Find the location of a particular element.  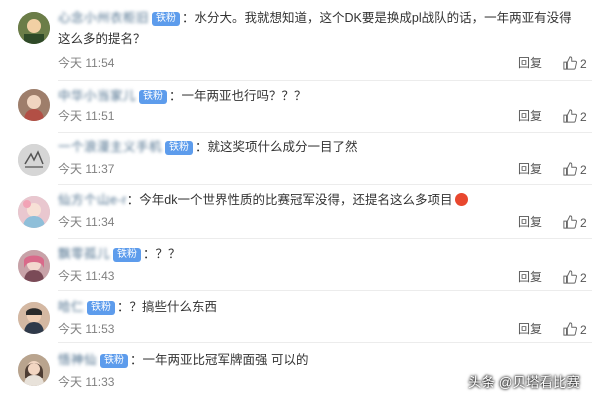

comment-time: 今天 11:43 is located at coordinates (86, 276).